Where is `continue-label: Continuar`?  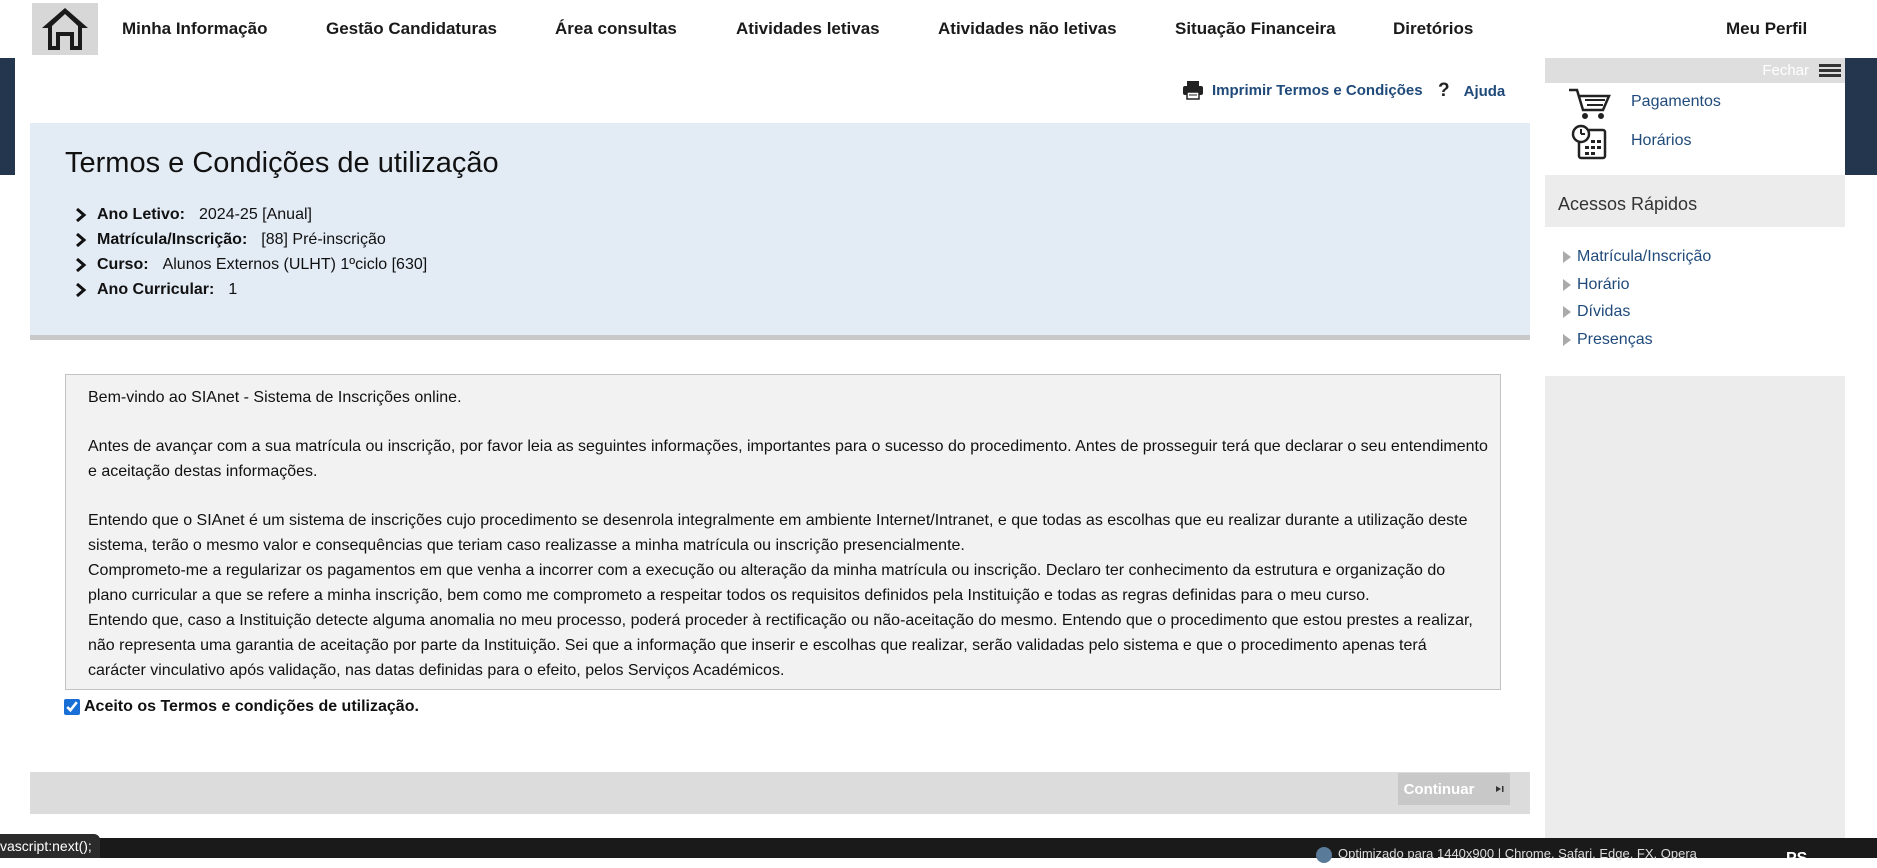 continue-label: Continuar is located at coordinates (1439, 789).